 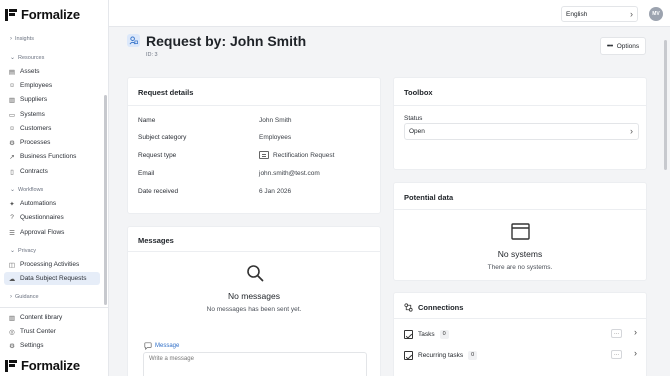 I want to click on approval-flows-icon: ☰, so click(x=12, y=233).